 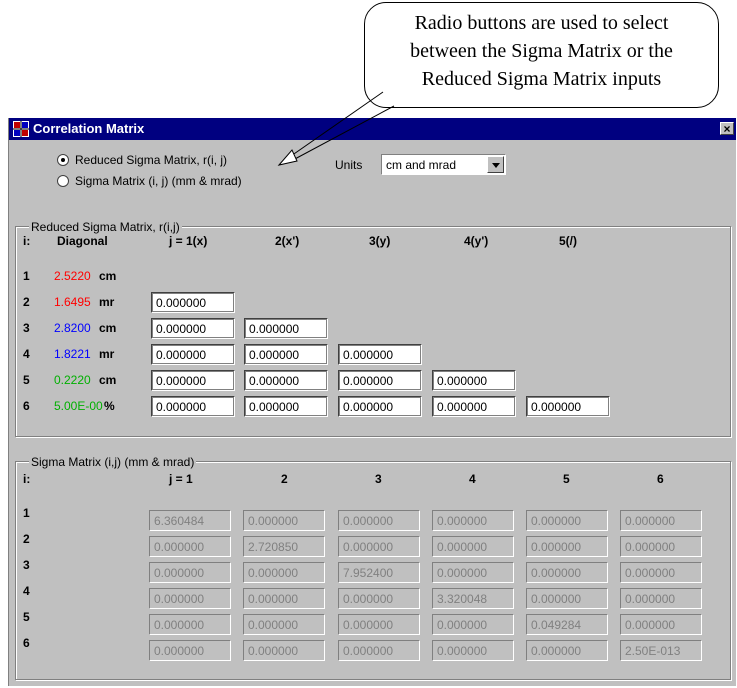 I want to click on sigma-row-index: 2, so click(x=26, y=539).